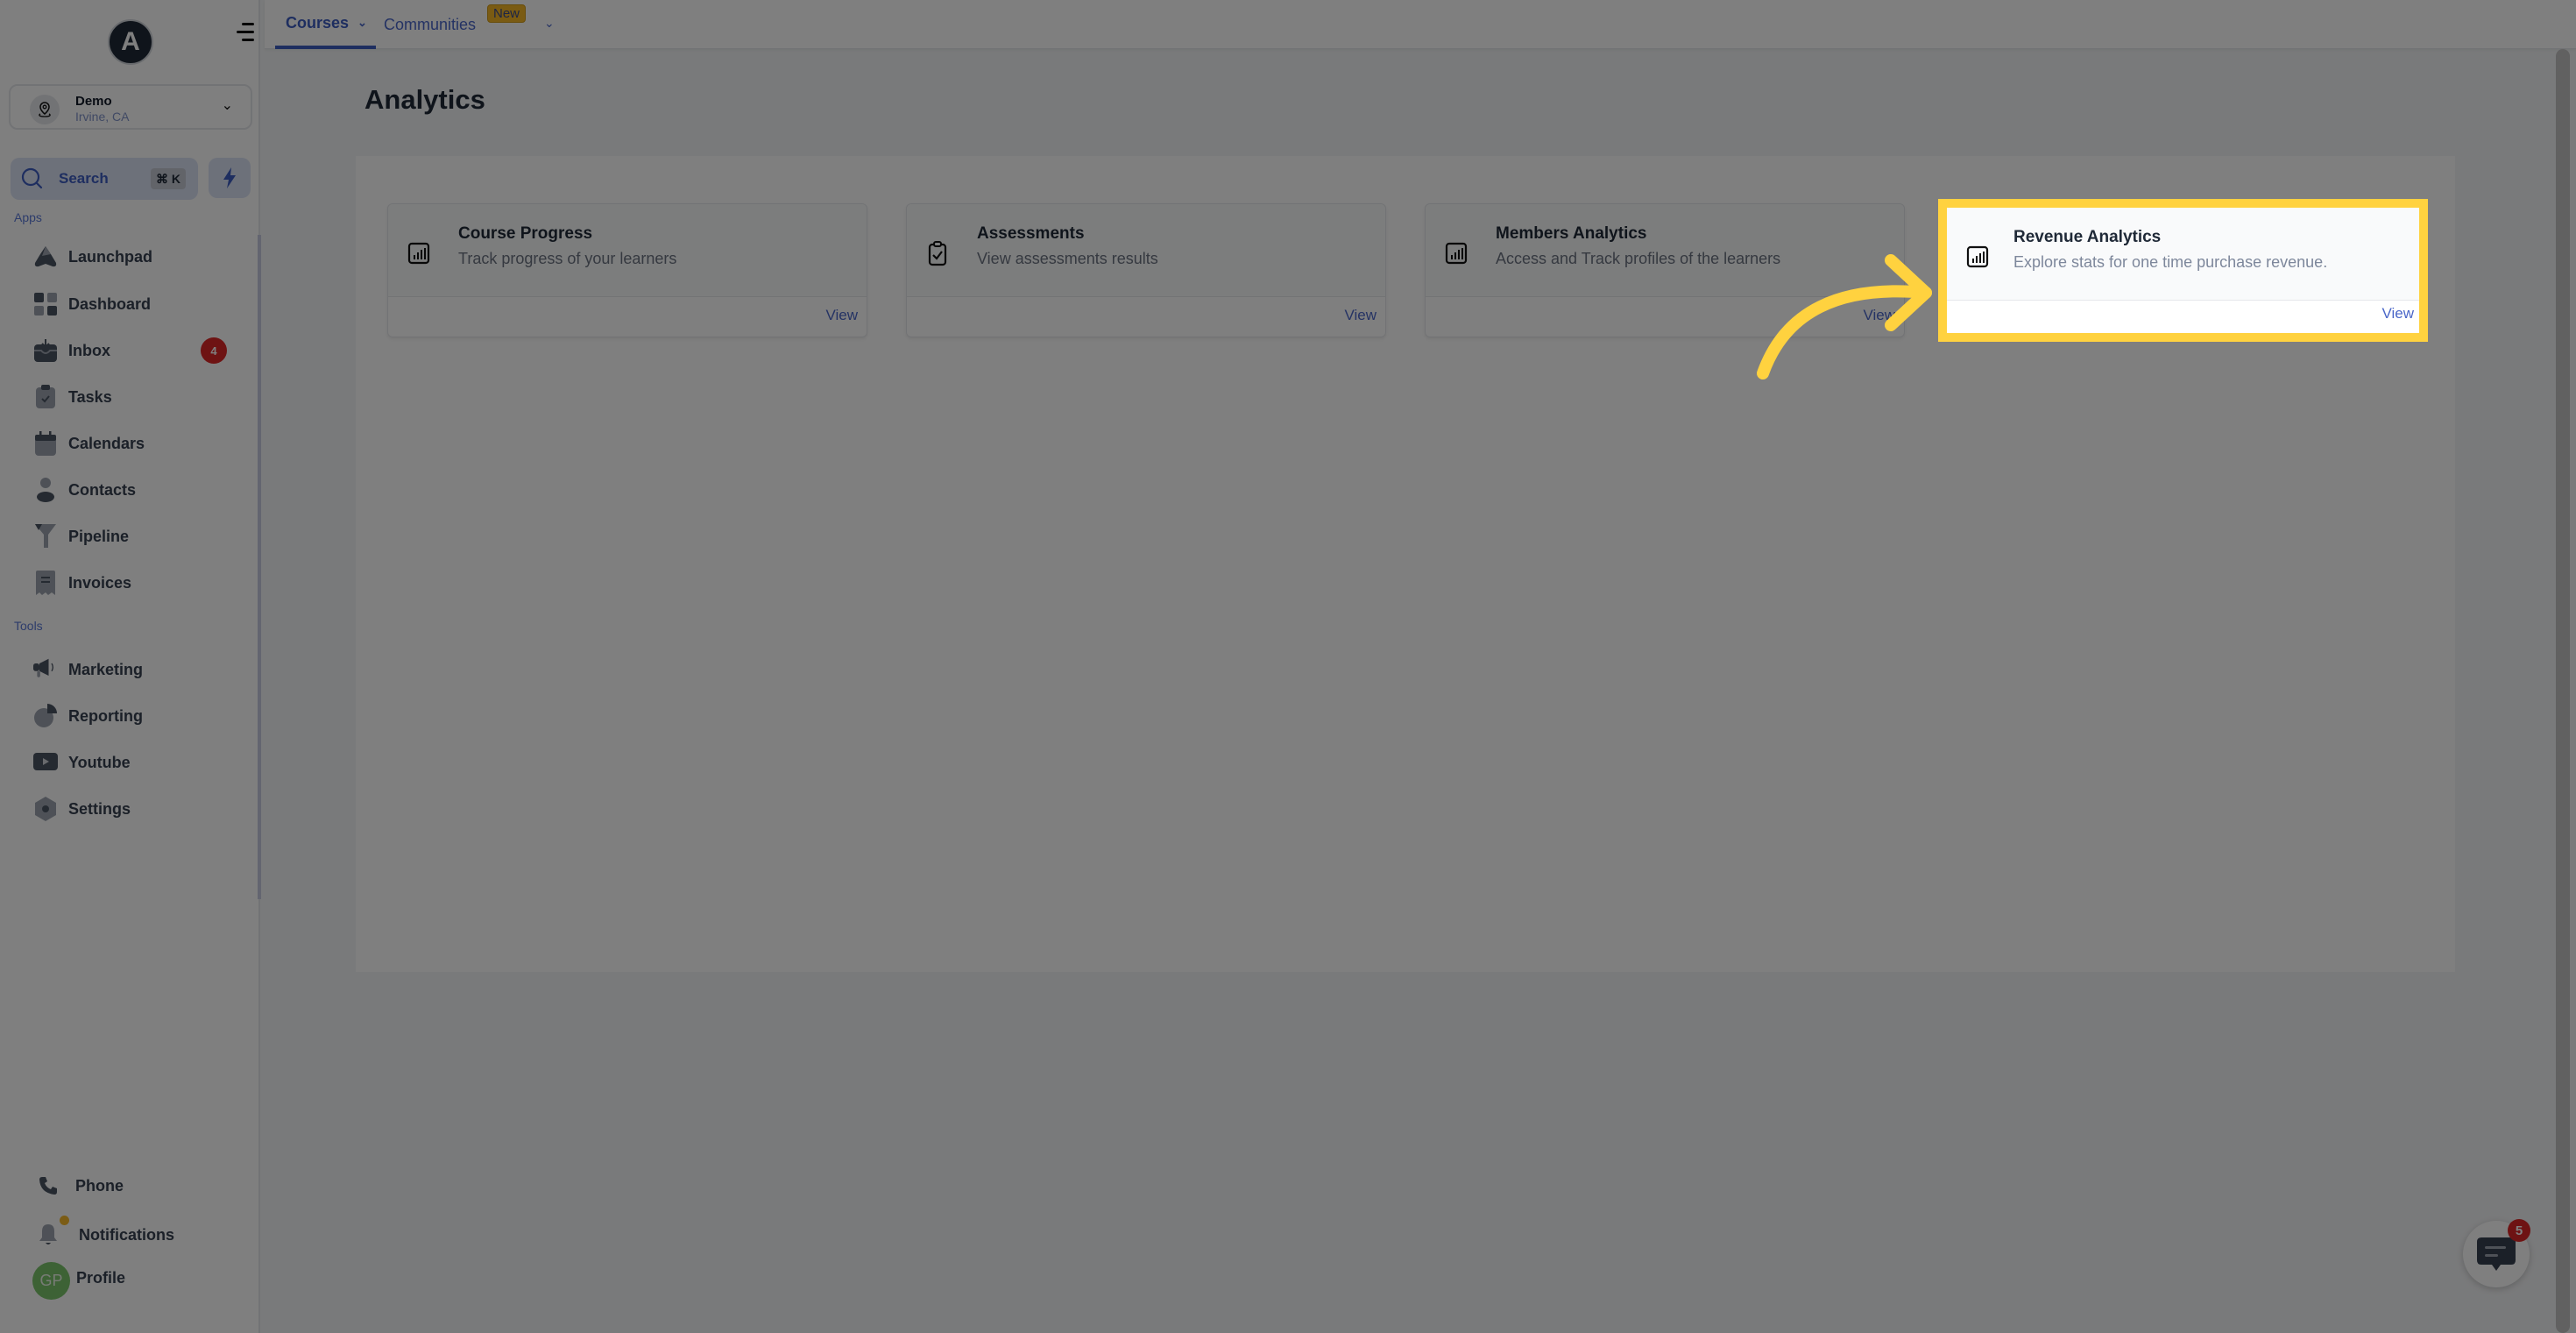 The width and height of the screenshot is (2576, 1333). What do you see at coordinates (134, 489) in the screenshot?
I see `sidebar-item-contacts: Contacts` at bounding box center [134, 489].